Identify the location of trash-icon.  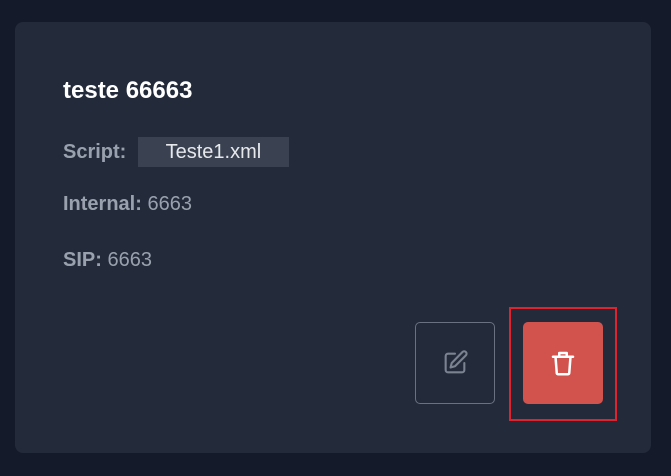
(563, 363).